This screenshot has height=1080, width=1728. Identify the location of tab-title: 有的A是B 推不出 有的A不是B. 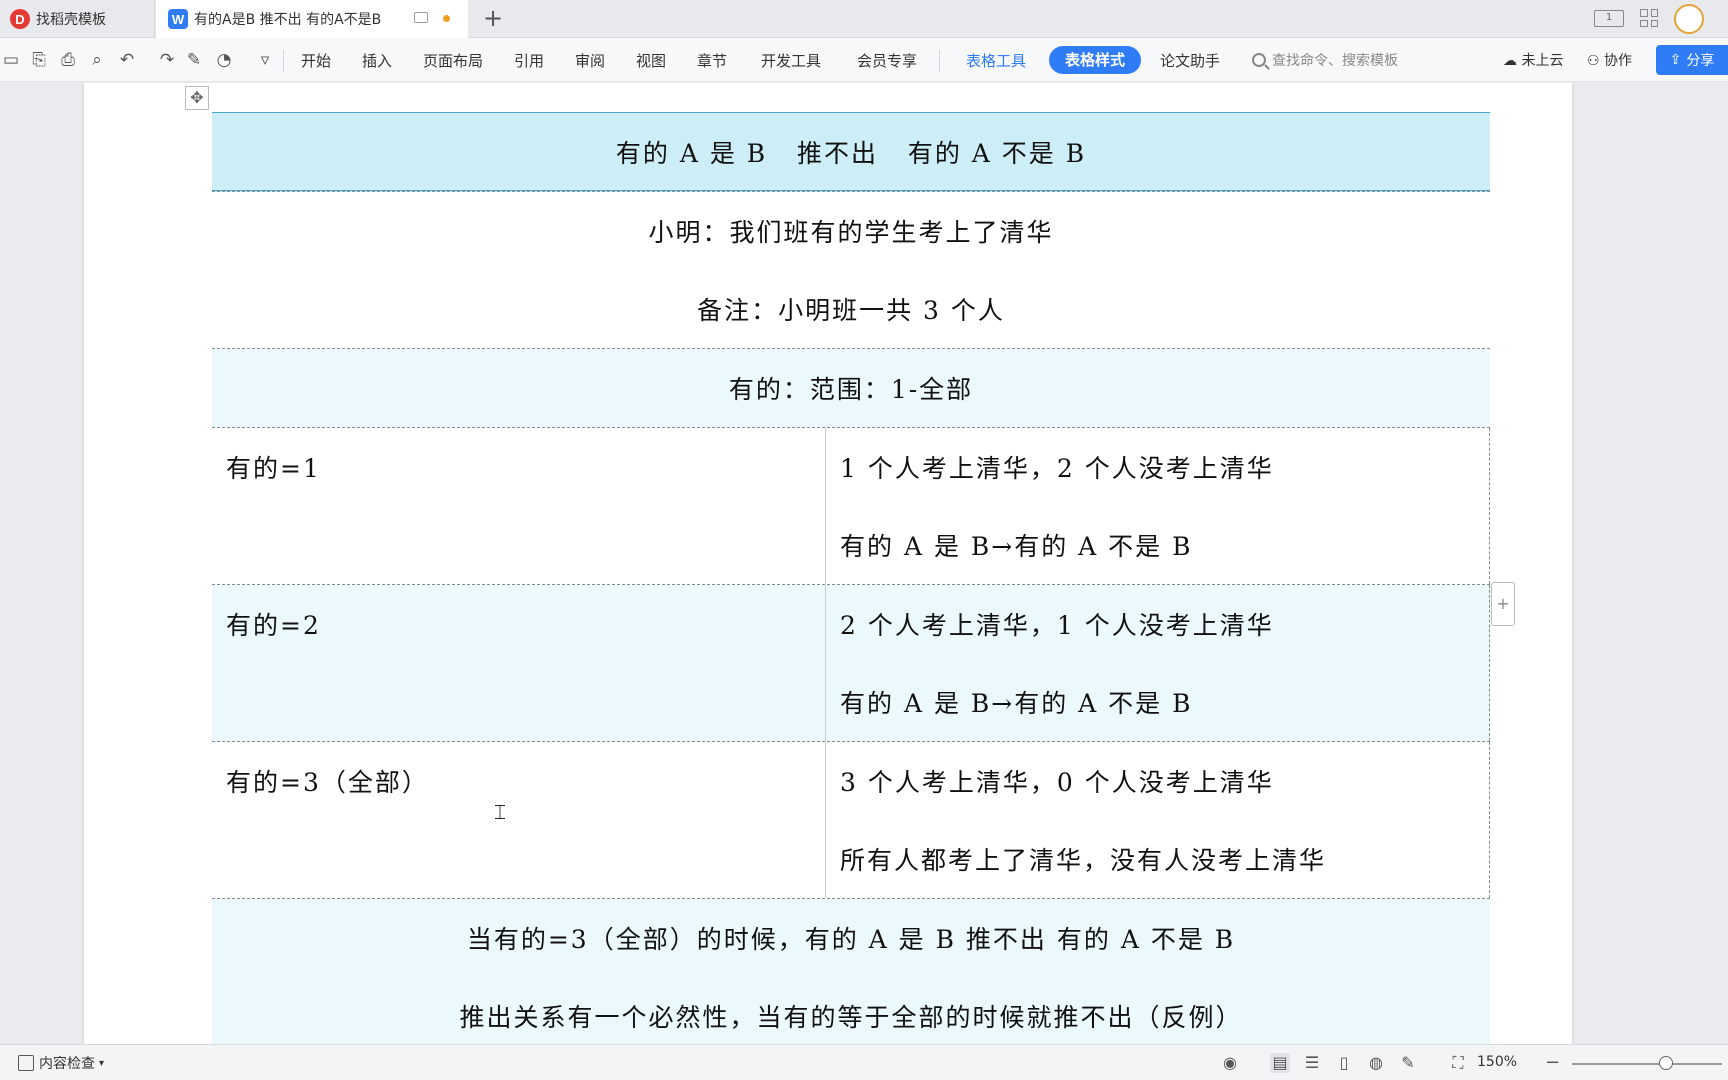
(288, 20).